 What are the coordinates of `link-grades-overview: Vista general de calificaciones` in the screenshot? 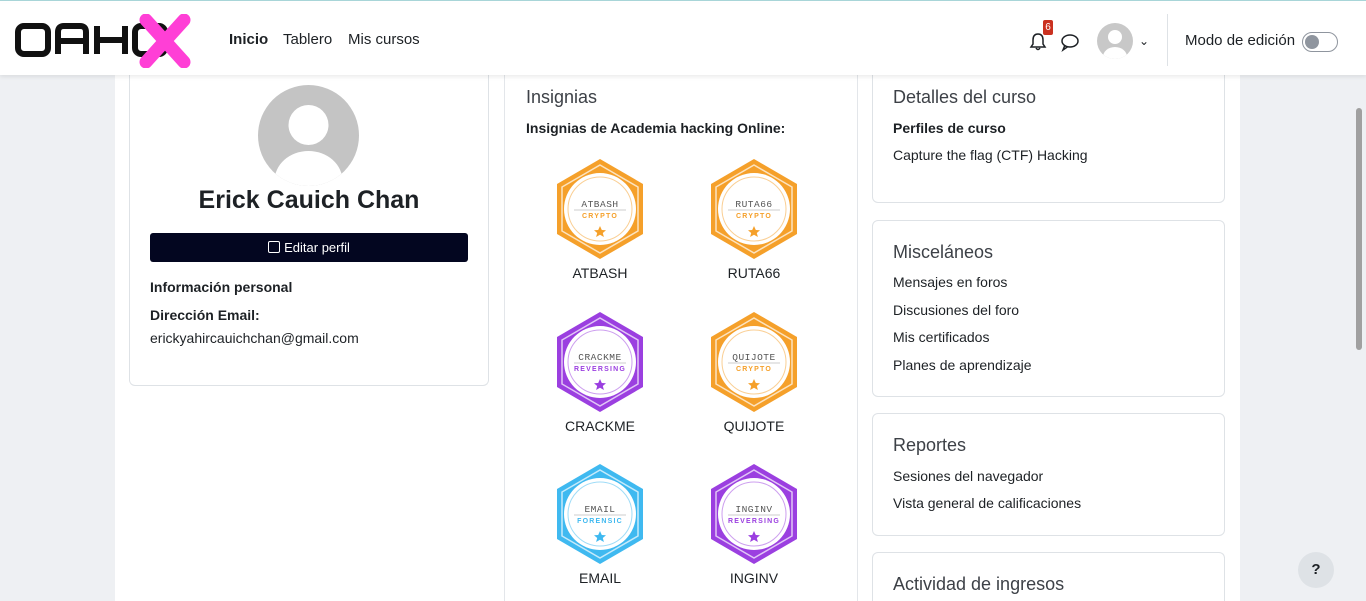 It's located at (987, 503).